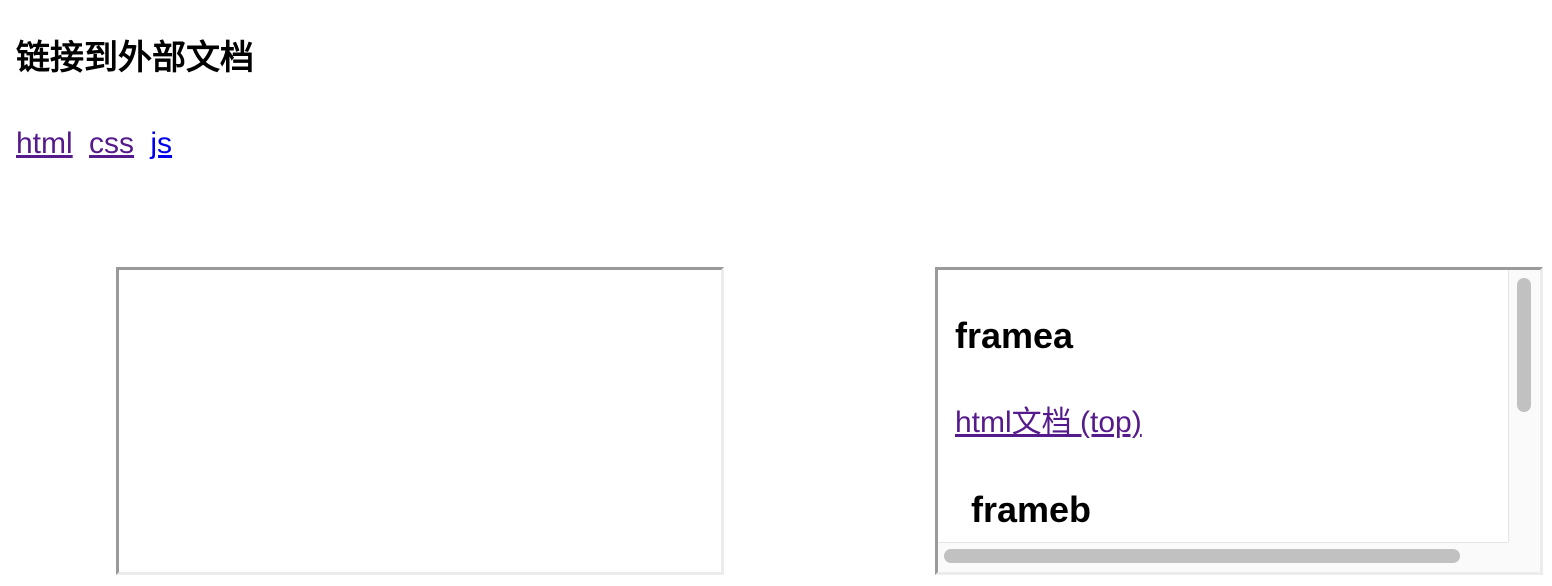  I want to click on horizontal-scrollbar, so click(1224, 557).